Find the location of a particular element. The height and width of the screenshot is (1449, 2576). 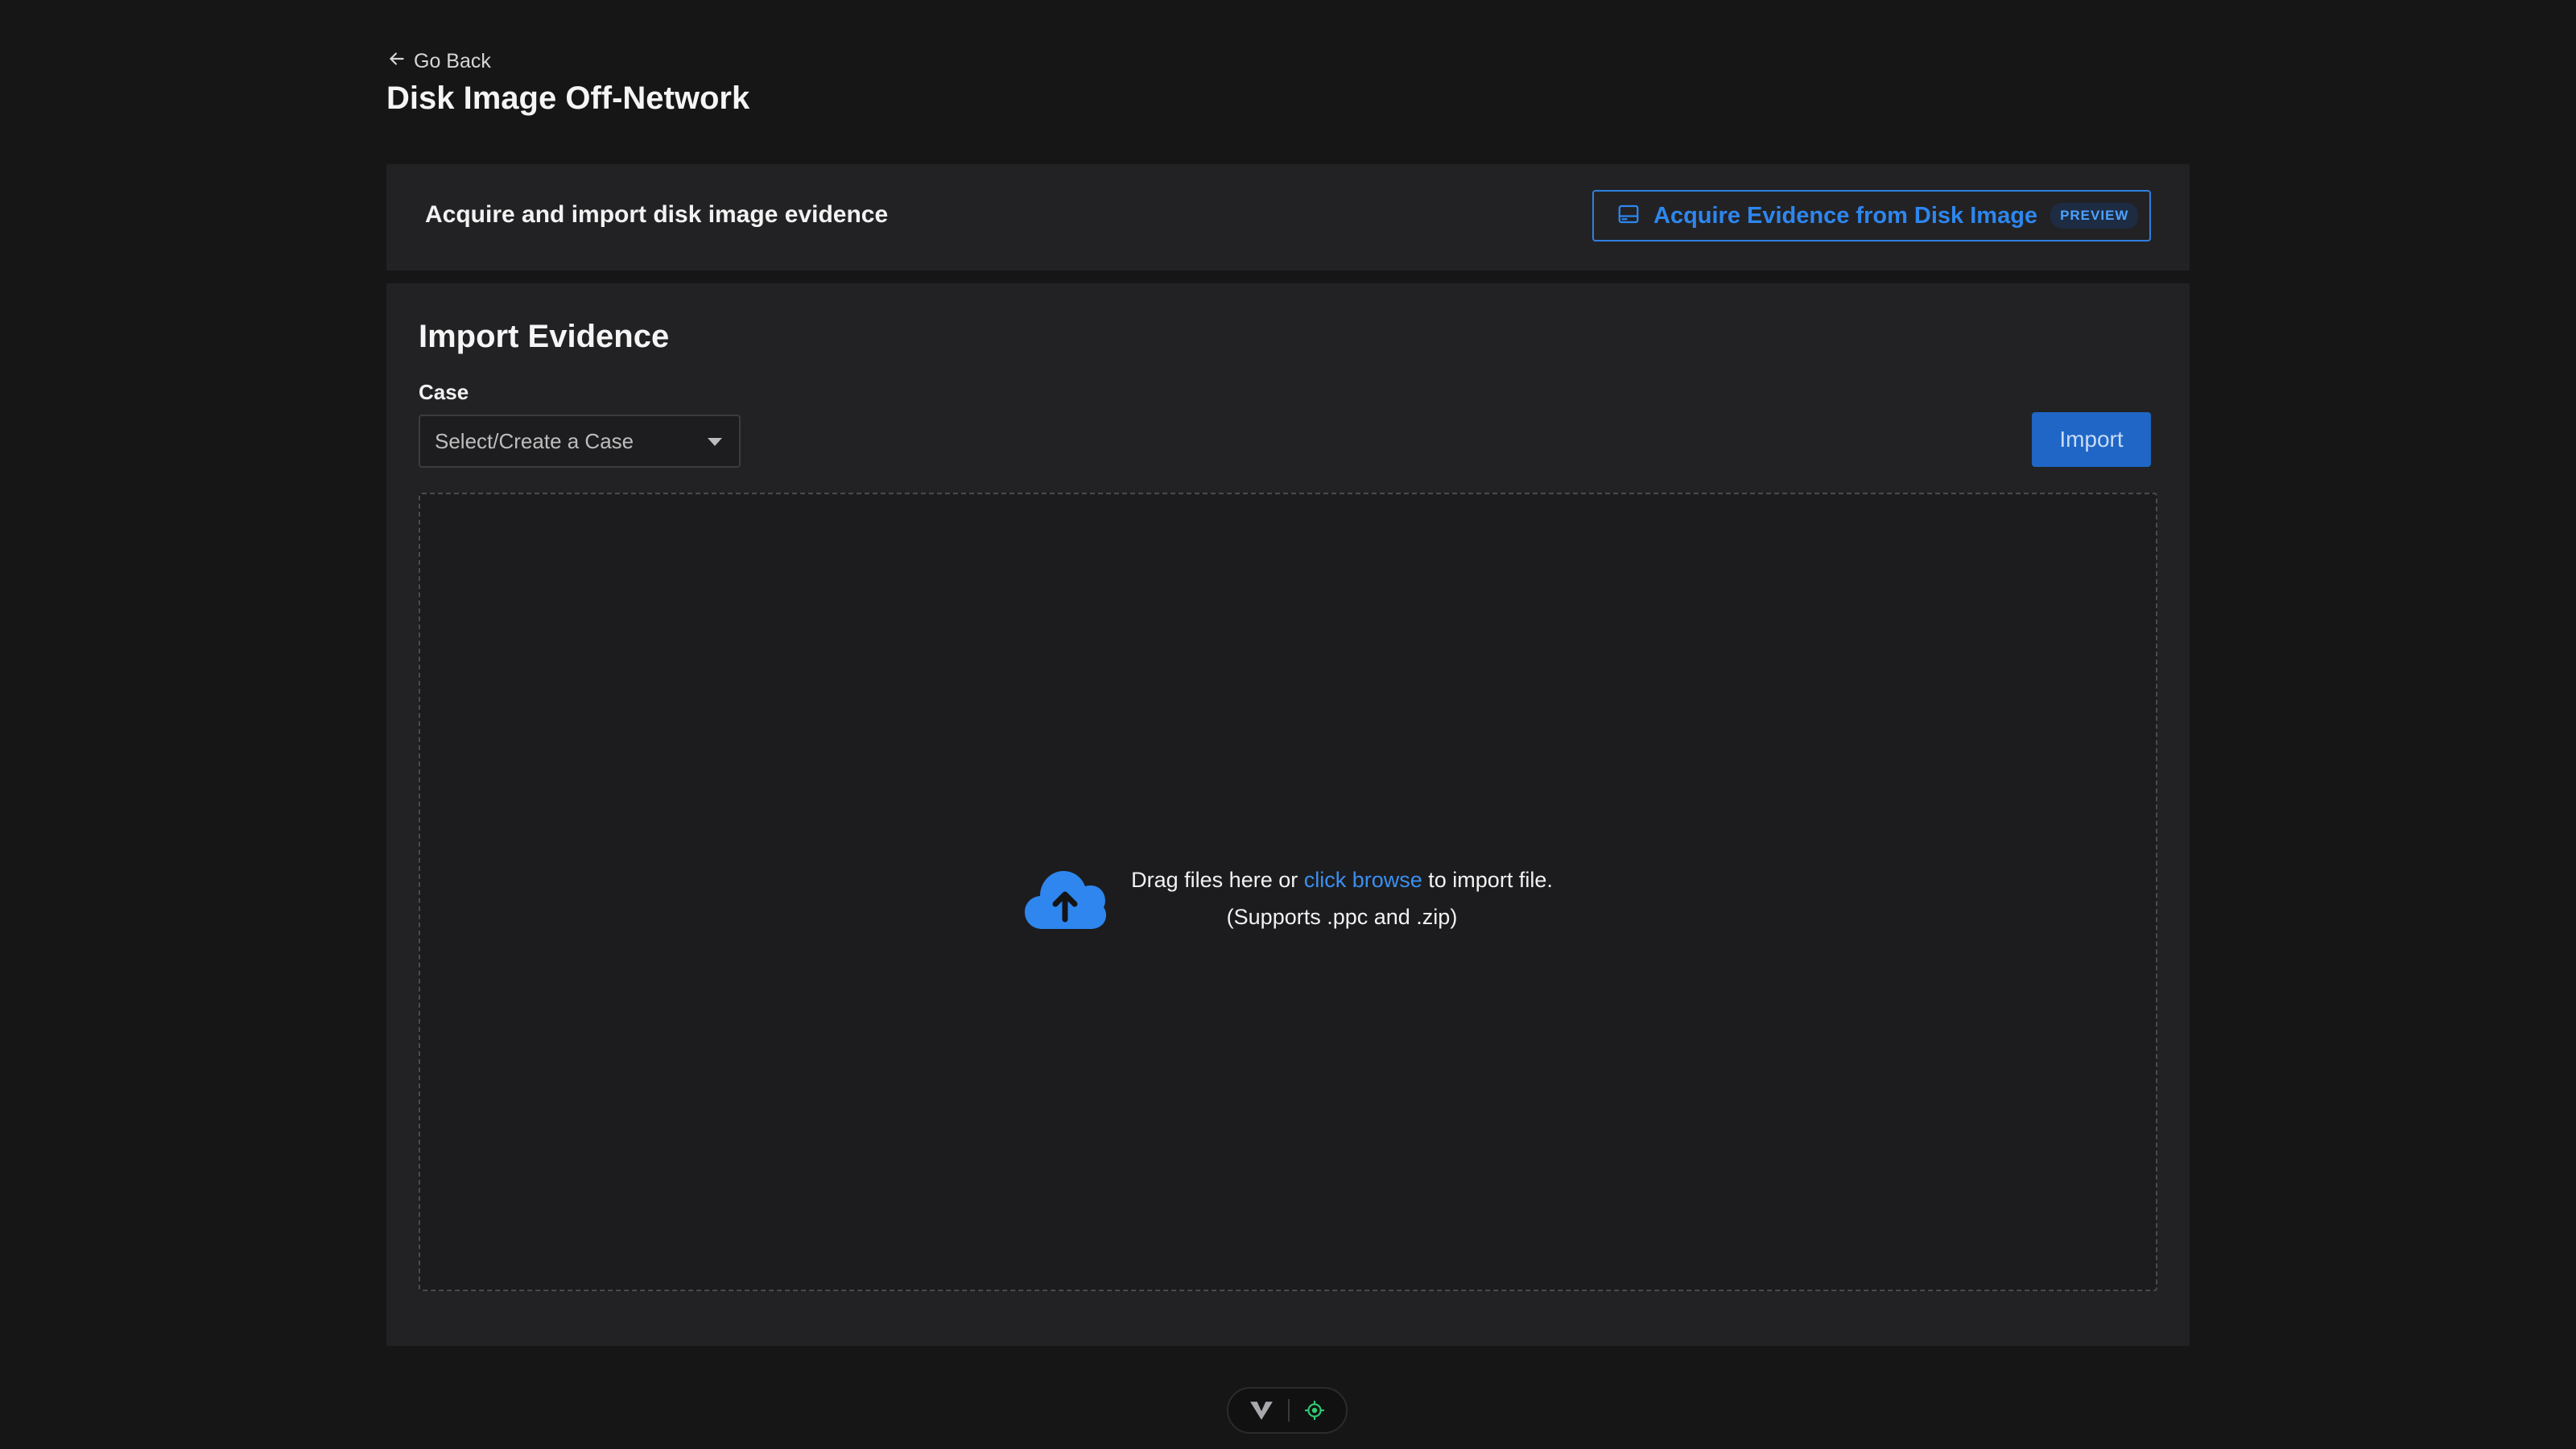

click-browse-link: click browse is located at coordinates (1363, 880).